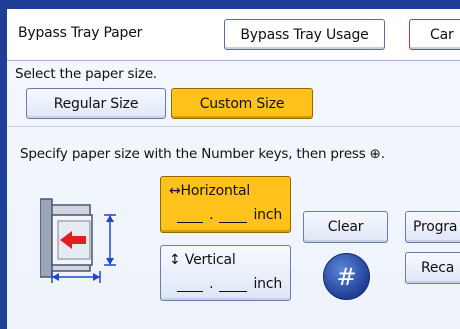 This screenshot has height=329, width=460. Describe the element at coordinates (230, 4) in the screenshot. I see `window-frame-top` at that location.